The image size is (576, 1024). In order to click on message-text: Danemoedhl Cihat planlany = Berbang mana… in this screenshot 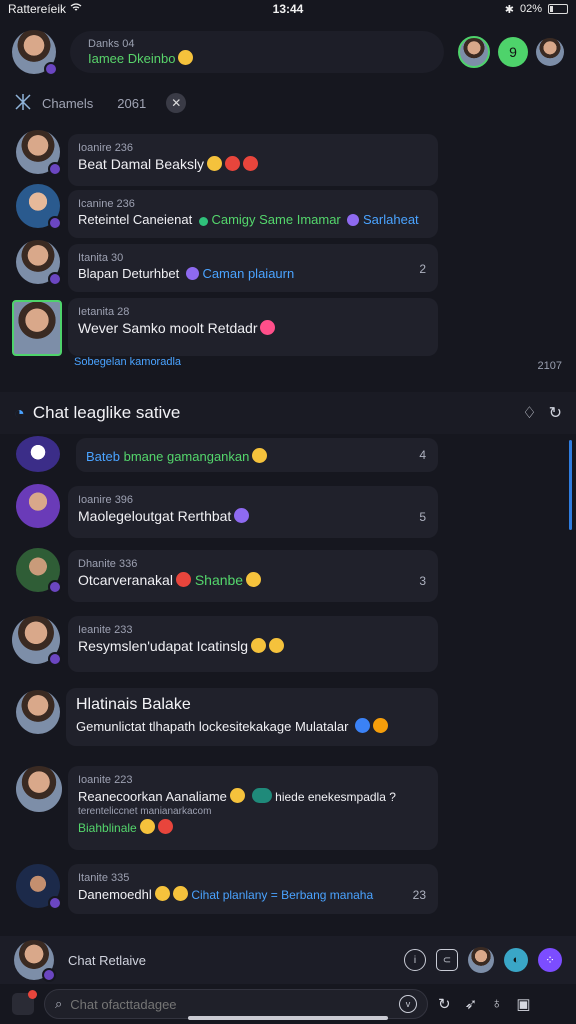, I will do `click(226, 894)`.